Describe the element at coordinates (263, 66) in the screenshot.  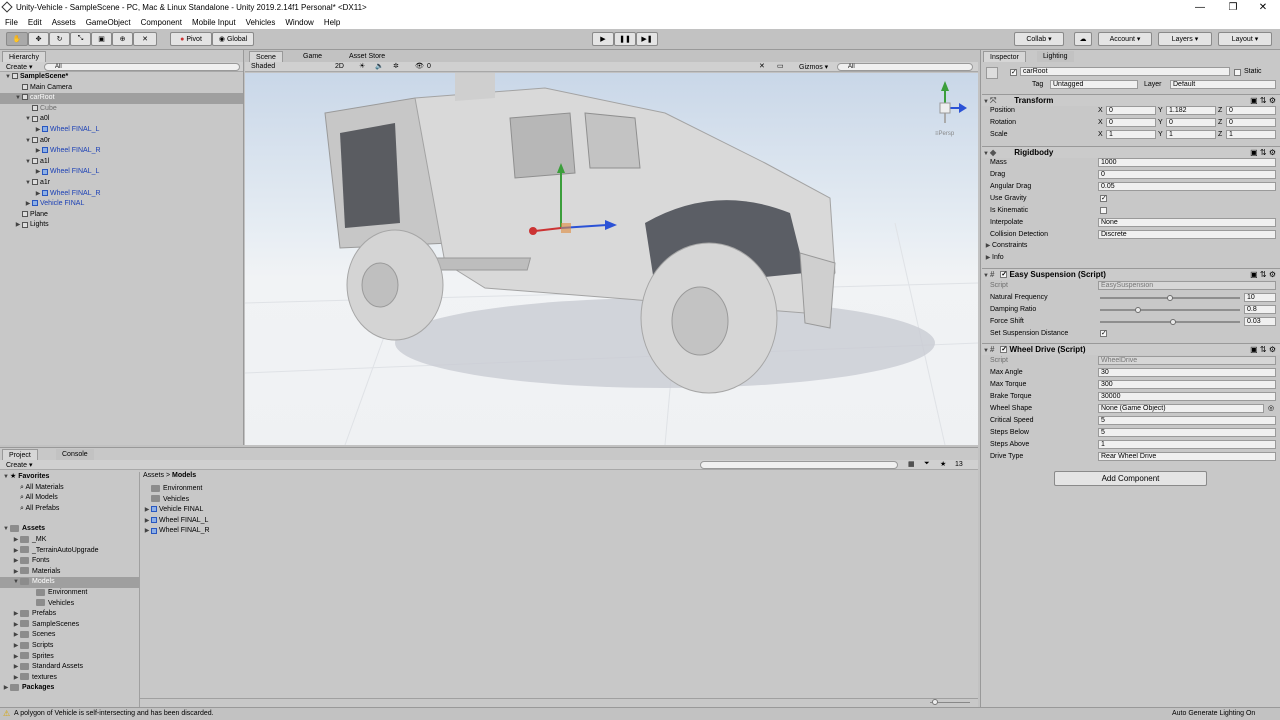
I see `shading-mode-dropdown: Shaded` at that location.